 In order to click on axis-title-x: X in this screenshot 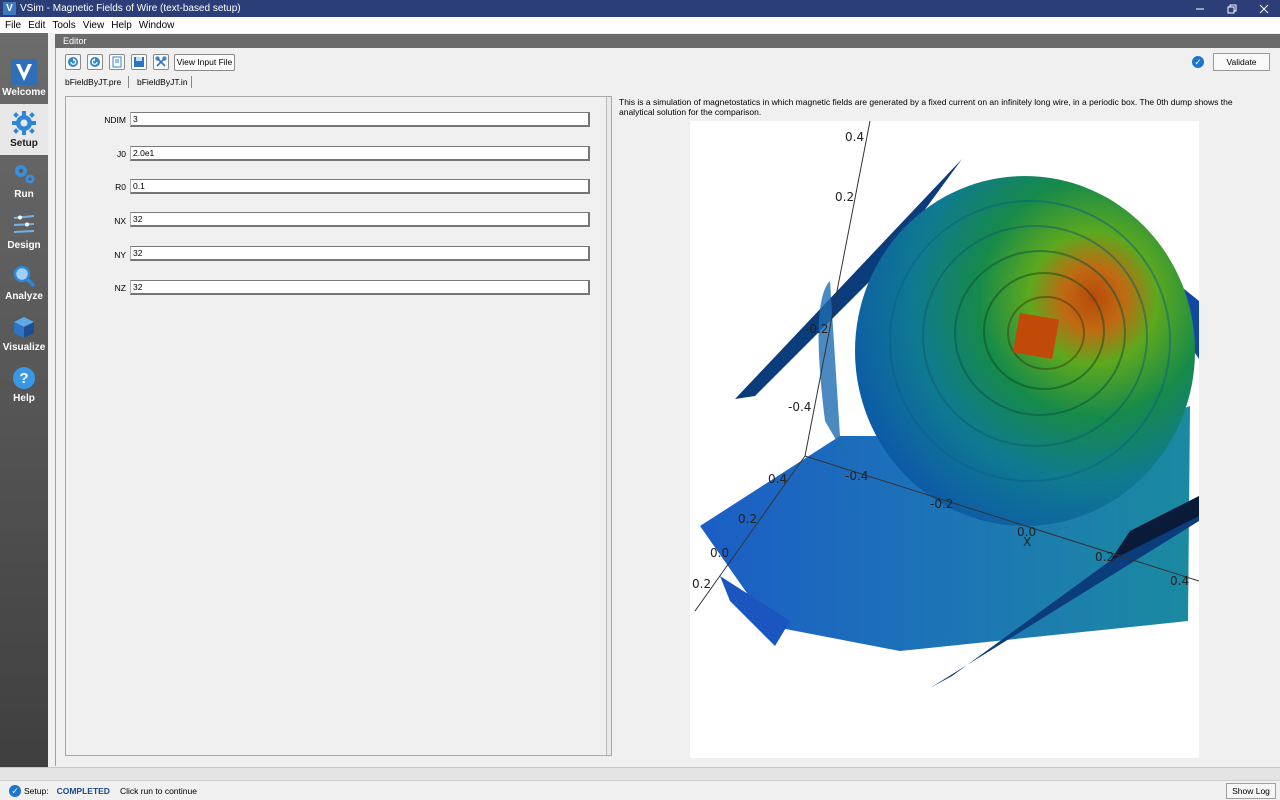, I will do `click(1027, 542)`.